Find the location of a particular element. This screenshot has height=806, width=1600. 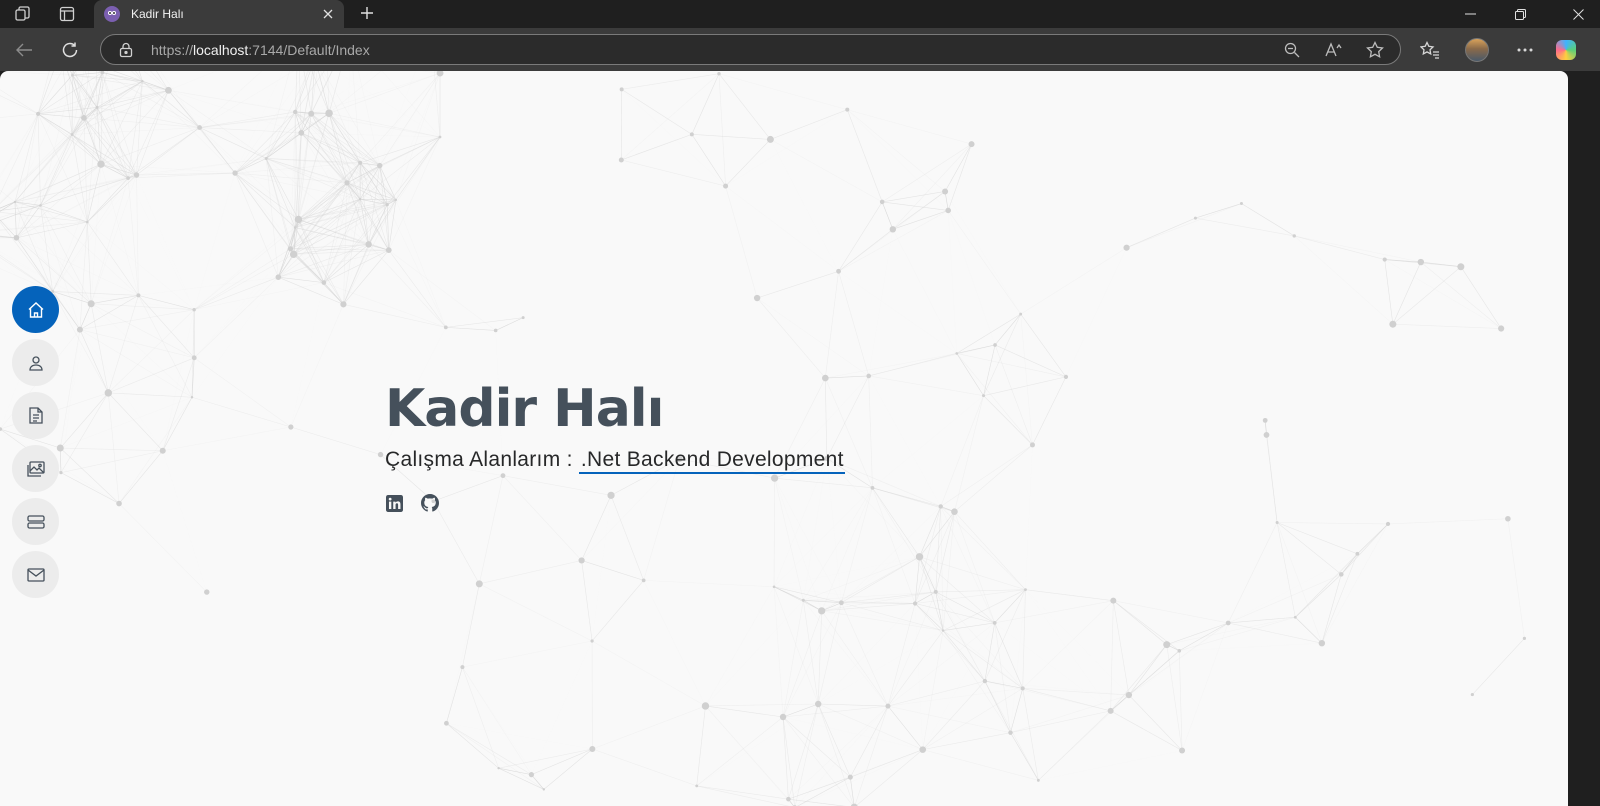

url-path: :7144/Default/Index is located at coordinates (309, 50).